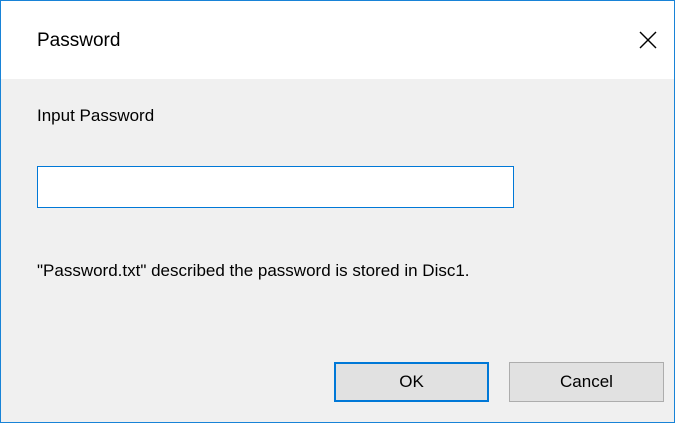 This screenshot has height=423, width=675. I want to click on password-prompt-label: Input Password, so click(96, 115).